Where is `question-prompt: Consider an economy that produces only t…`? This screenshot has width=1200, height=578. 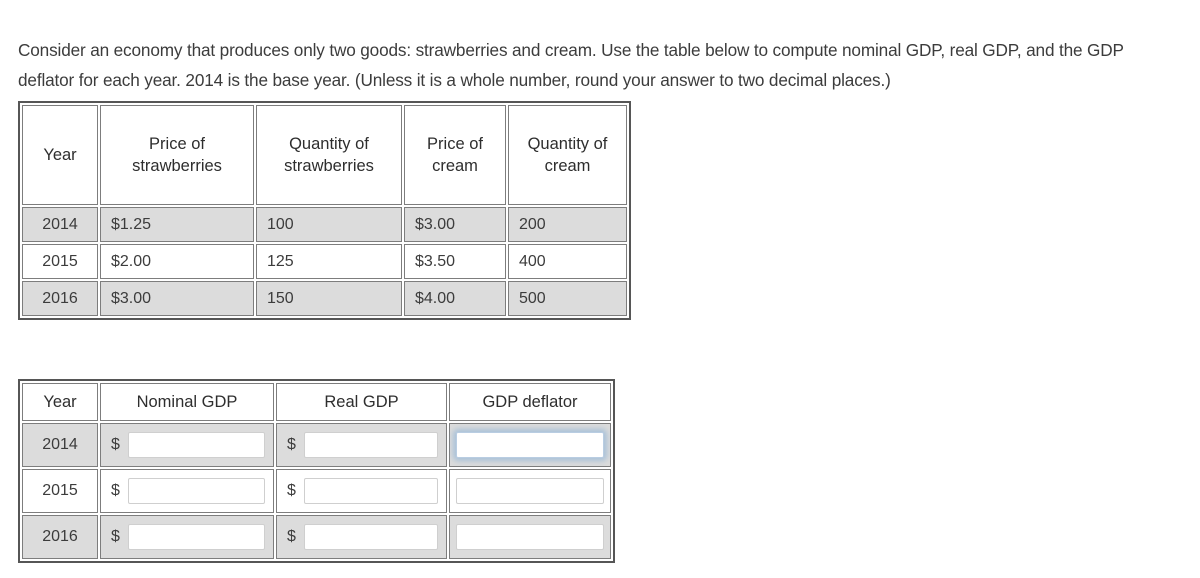
question-prompt: Consider an economy that produces only t… is located at coordinates (573, 65).